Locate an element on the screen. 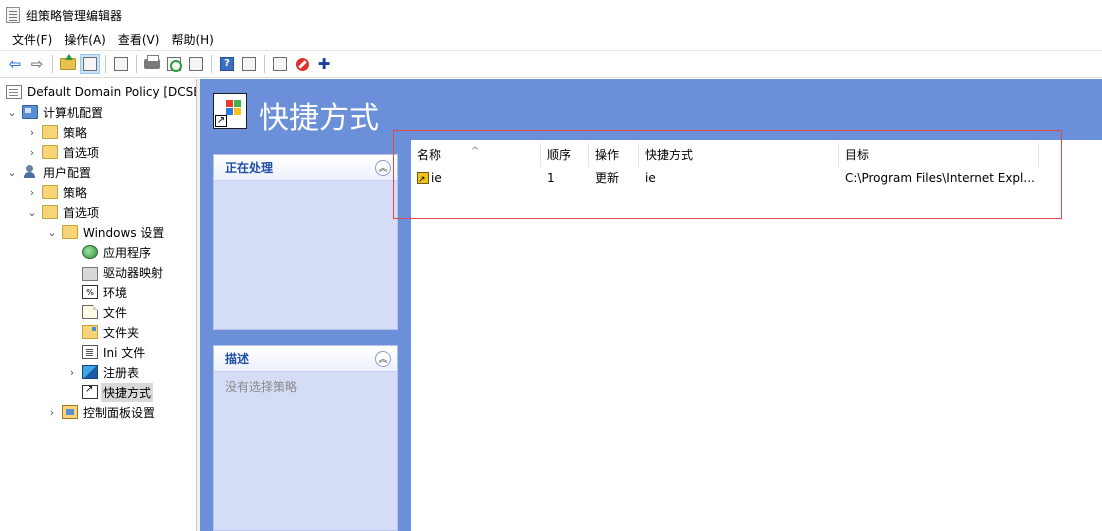 The height and width of the screenshot is (531, 1102). tree-item-files: 文件 is located at coordinates (105, 312).